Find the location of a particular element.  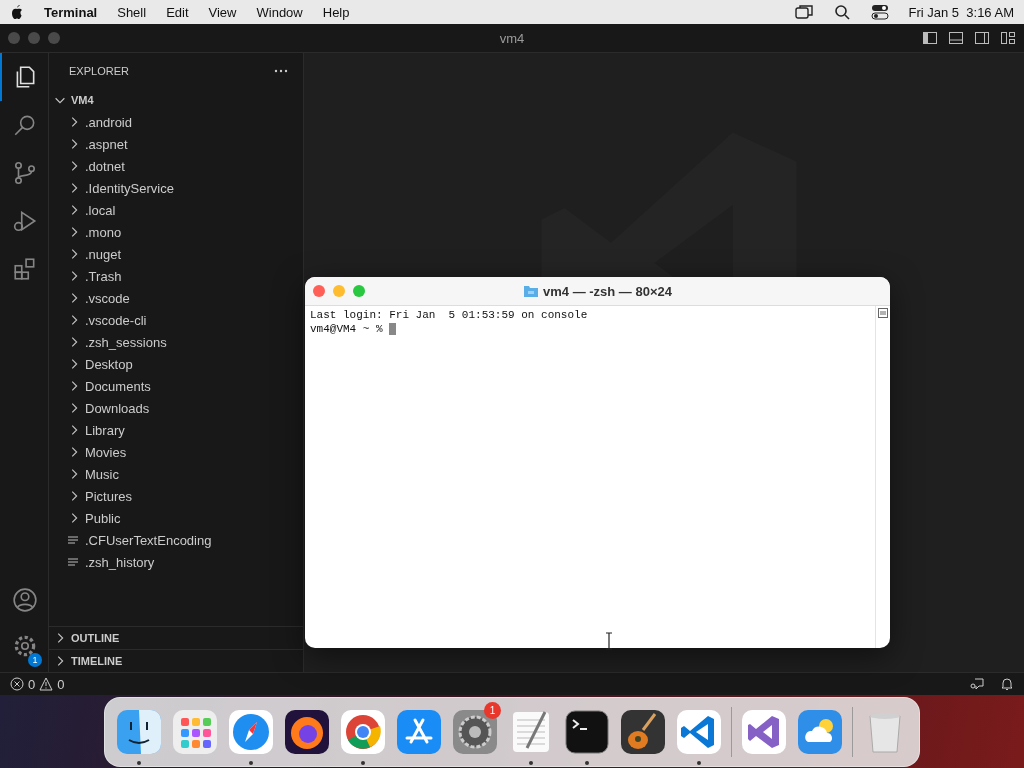

menu-item: View is located at coordinates (222, 12).